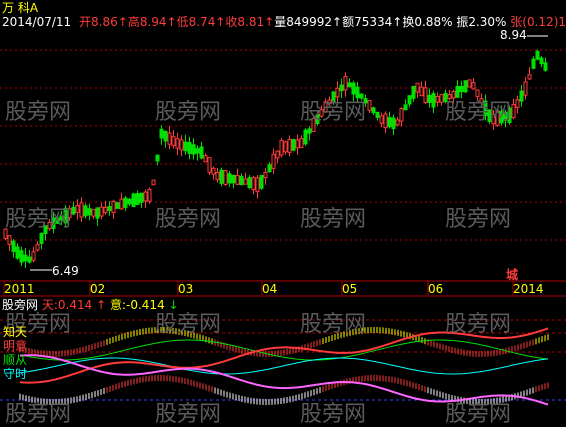 The width and height of the screenshot is (566, 427). I want to click on tian-label: 天:, so click(49, 305).